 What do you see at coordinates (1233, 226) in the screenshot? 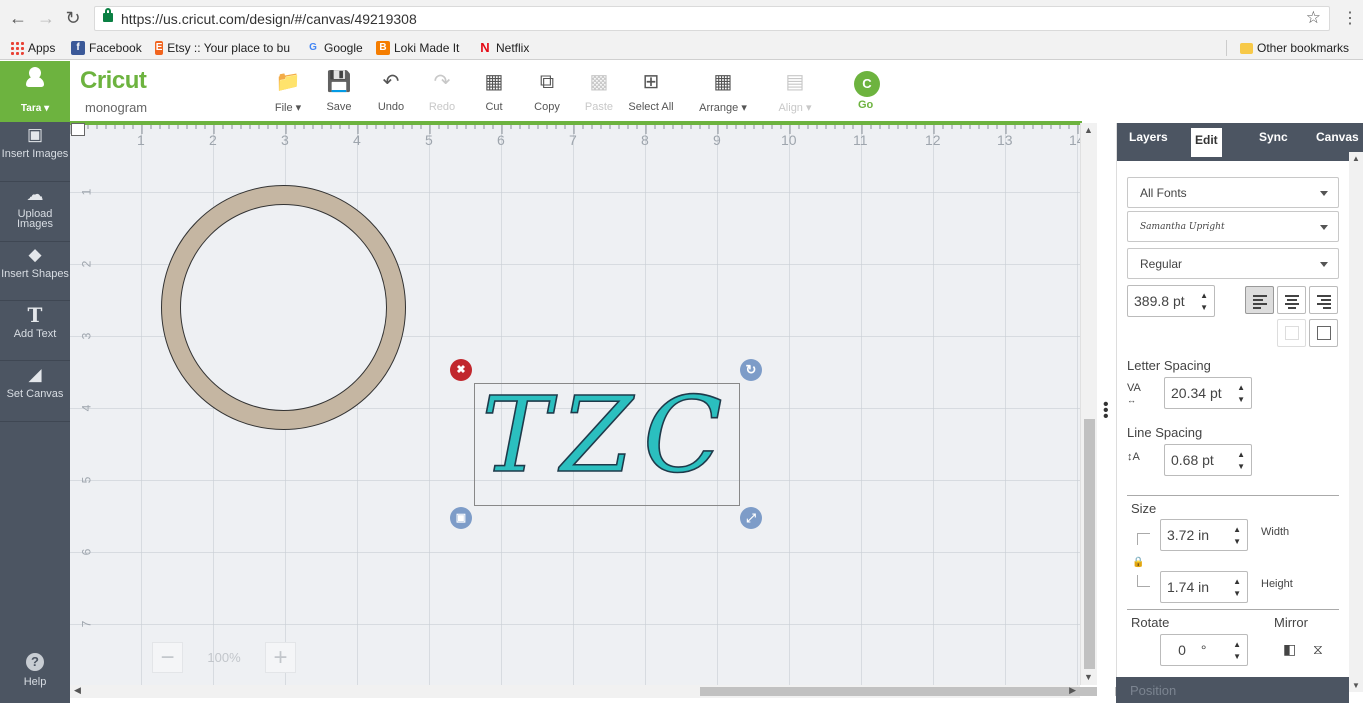
I see `font-name-select: Samantha Upright` at bounding box center [1233, 226].